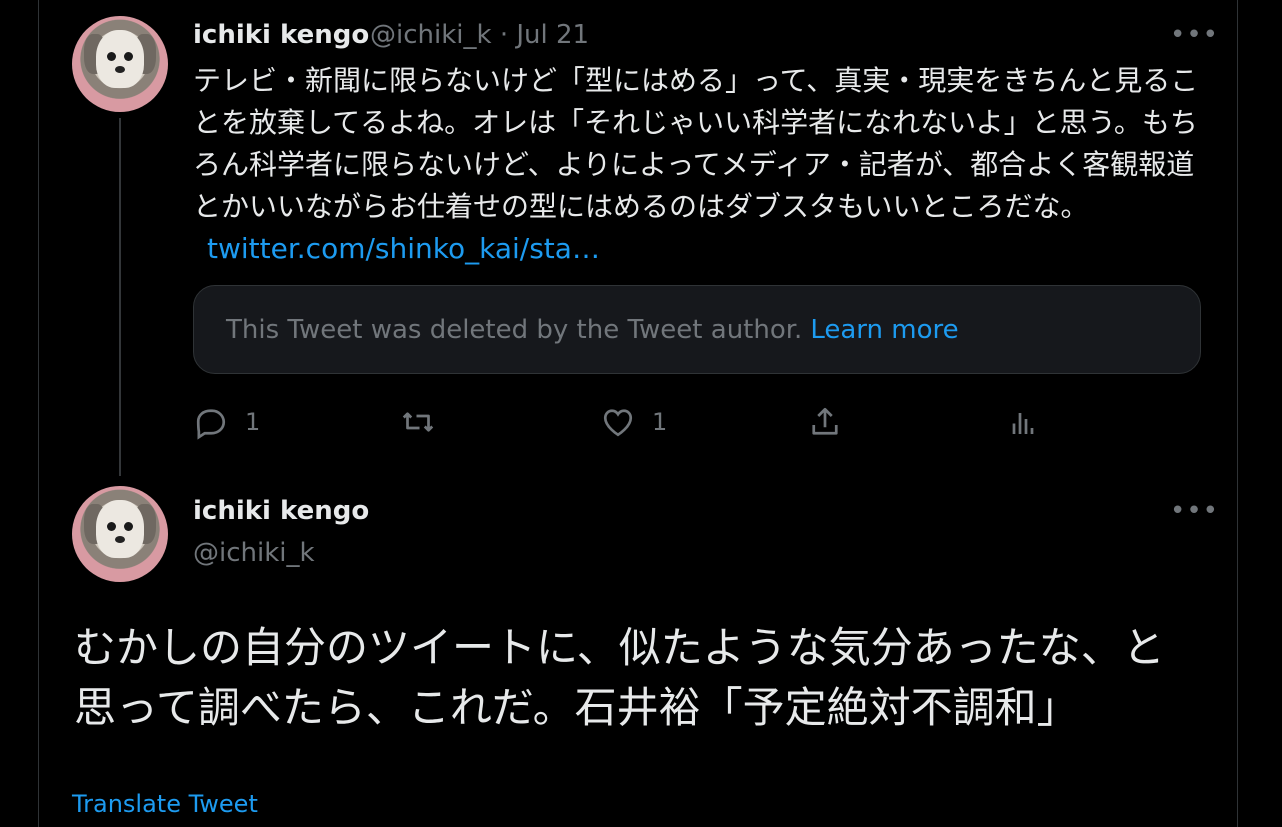 This screenshot has width=1282, height=827. What do you see at coordinates (660, 422) in the screenshot?
I see `like-count: 1` at bounding box center [660, 422].